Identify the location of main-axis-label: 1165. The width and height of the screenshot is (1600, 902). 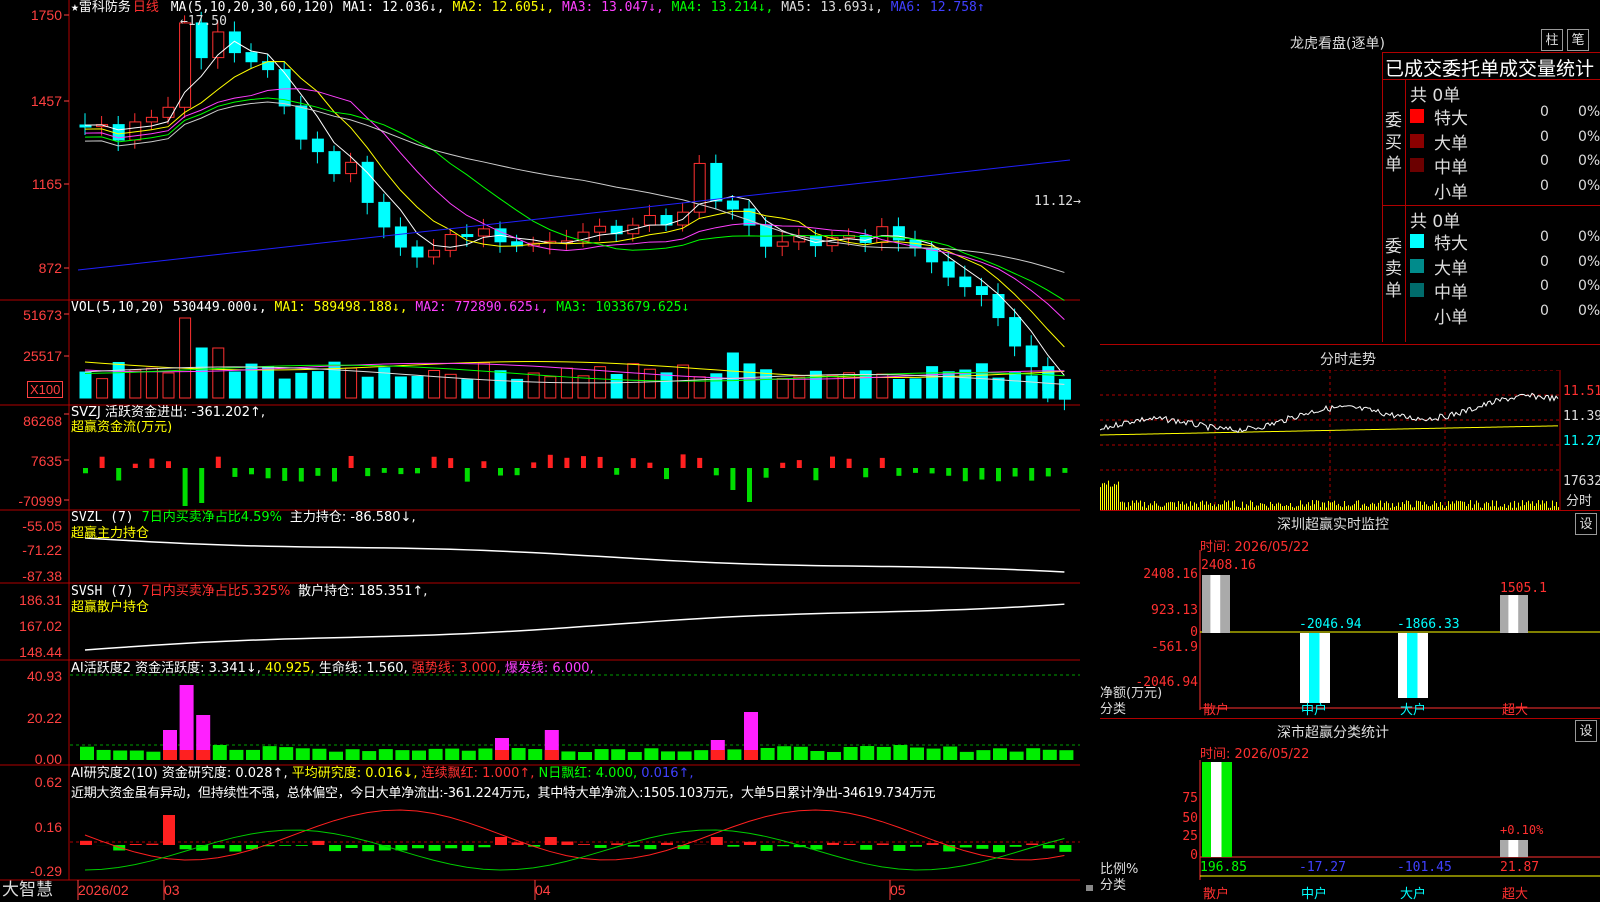
(31, 184).